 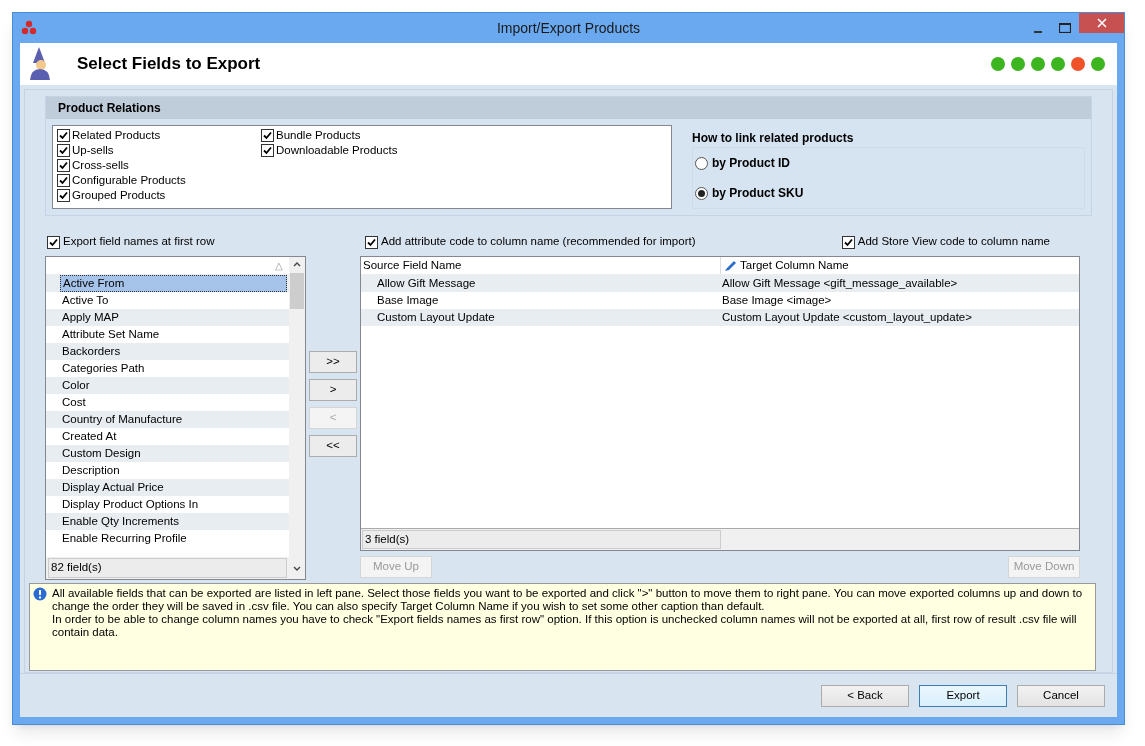 What do you see at coordinates (412, 265) in the screenshot?
I see `column-header: Source Field Name` at bounding box center [412, 265].